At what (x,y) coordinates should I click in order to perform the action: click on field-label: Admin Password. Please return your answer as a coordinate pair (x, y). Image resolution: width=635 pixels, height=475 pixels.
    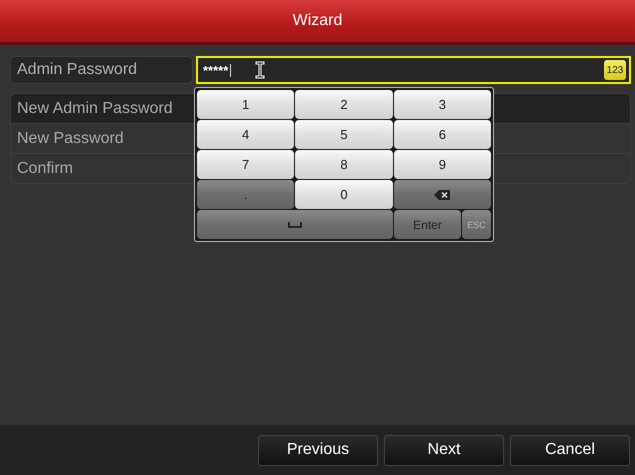
    Looking at the image, I should click on (77, 70).